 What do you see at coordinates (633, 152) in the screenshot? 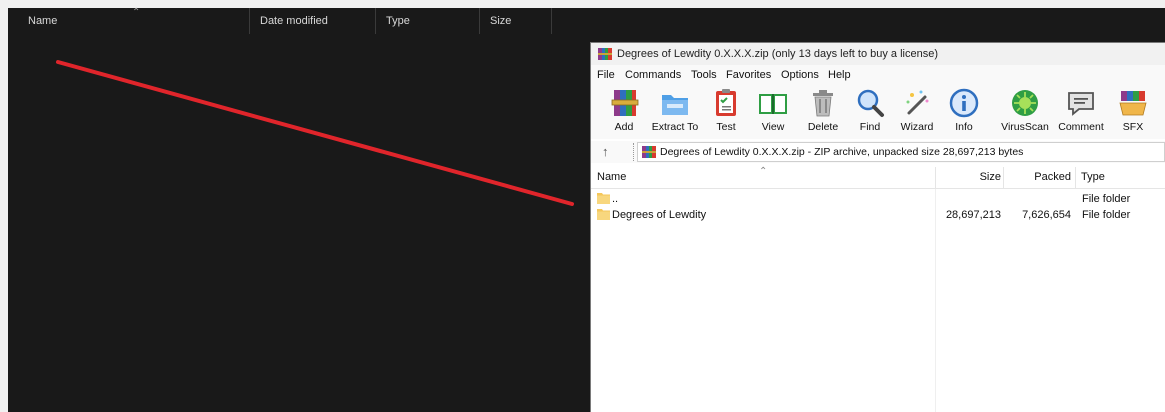
I see `address-divider` at bounding box center [633, 152].